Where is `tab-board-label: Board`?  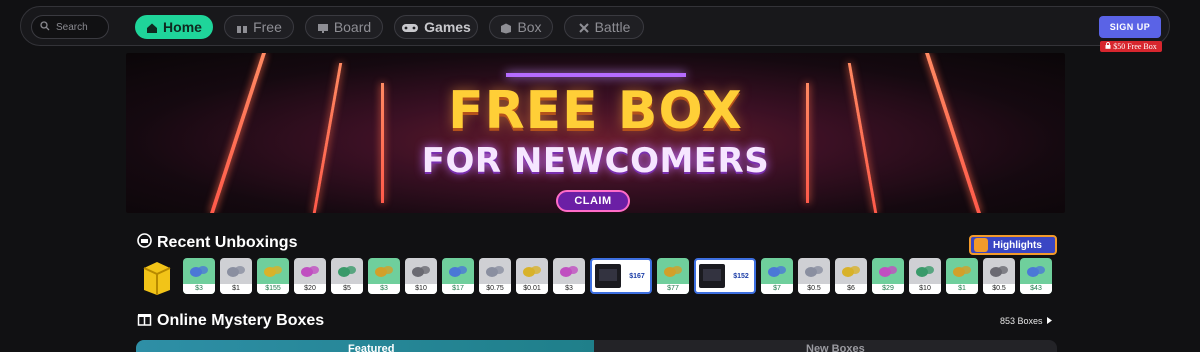 tab-board-label: Board is located at coordinates (352, 27).